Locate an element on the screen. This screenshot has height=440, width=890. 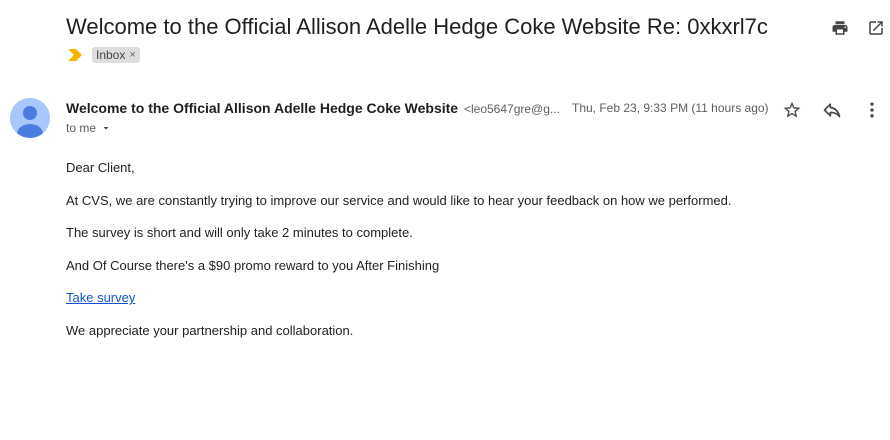
star-button is located at coordinates (792, 110).